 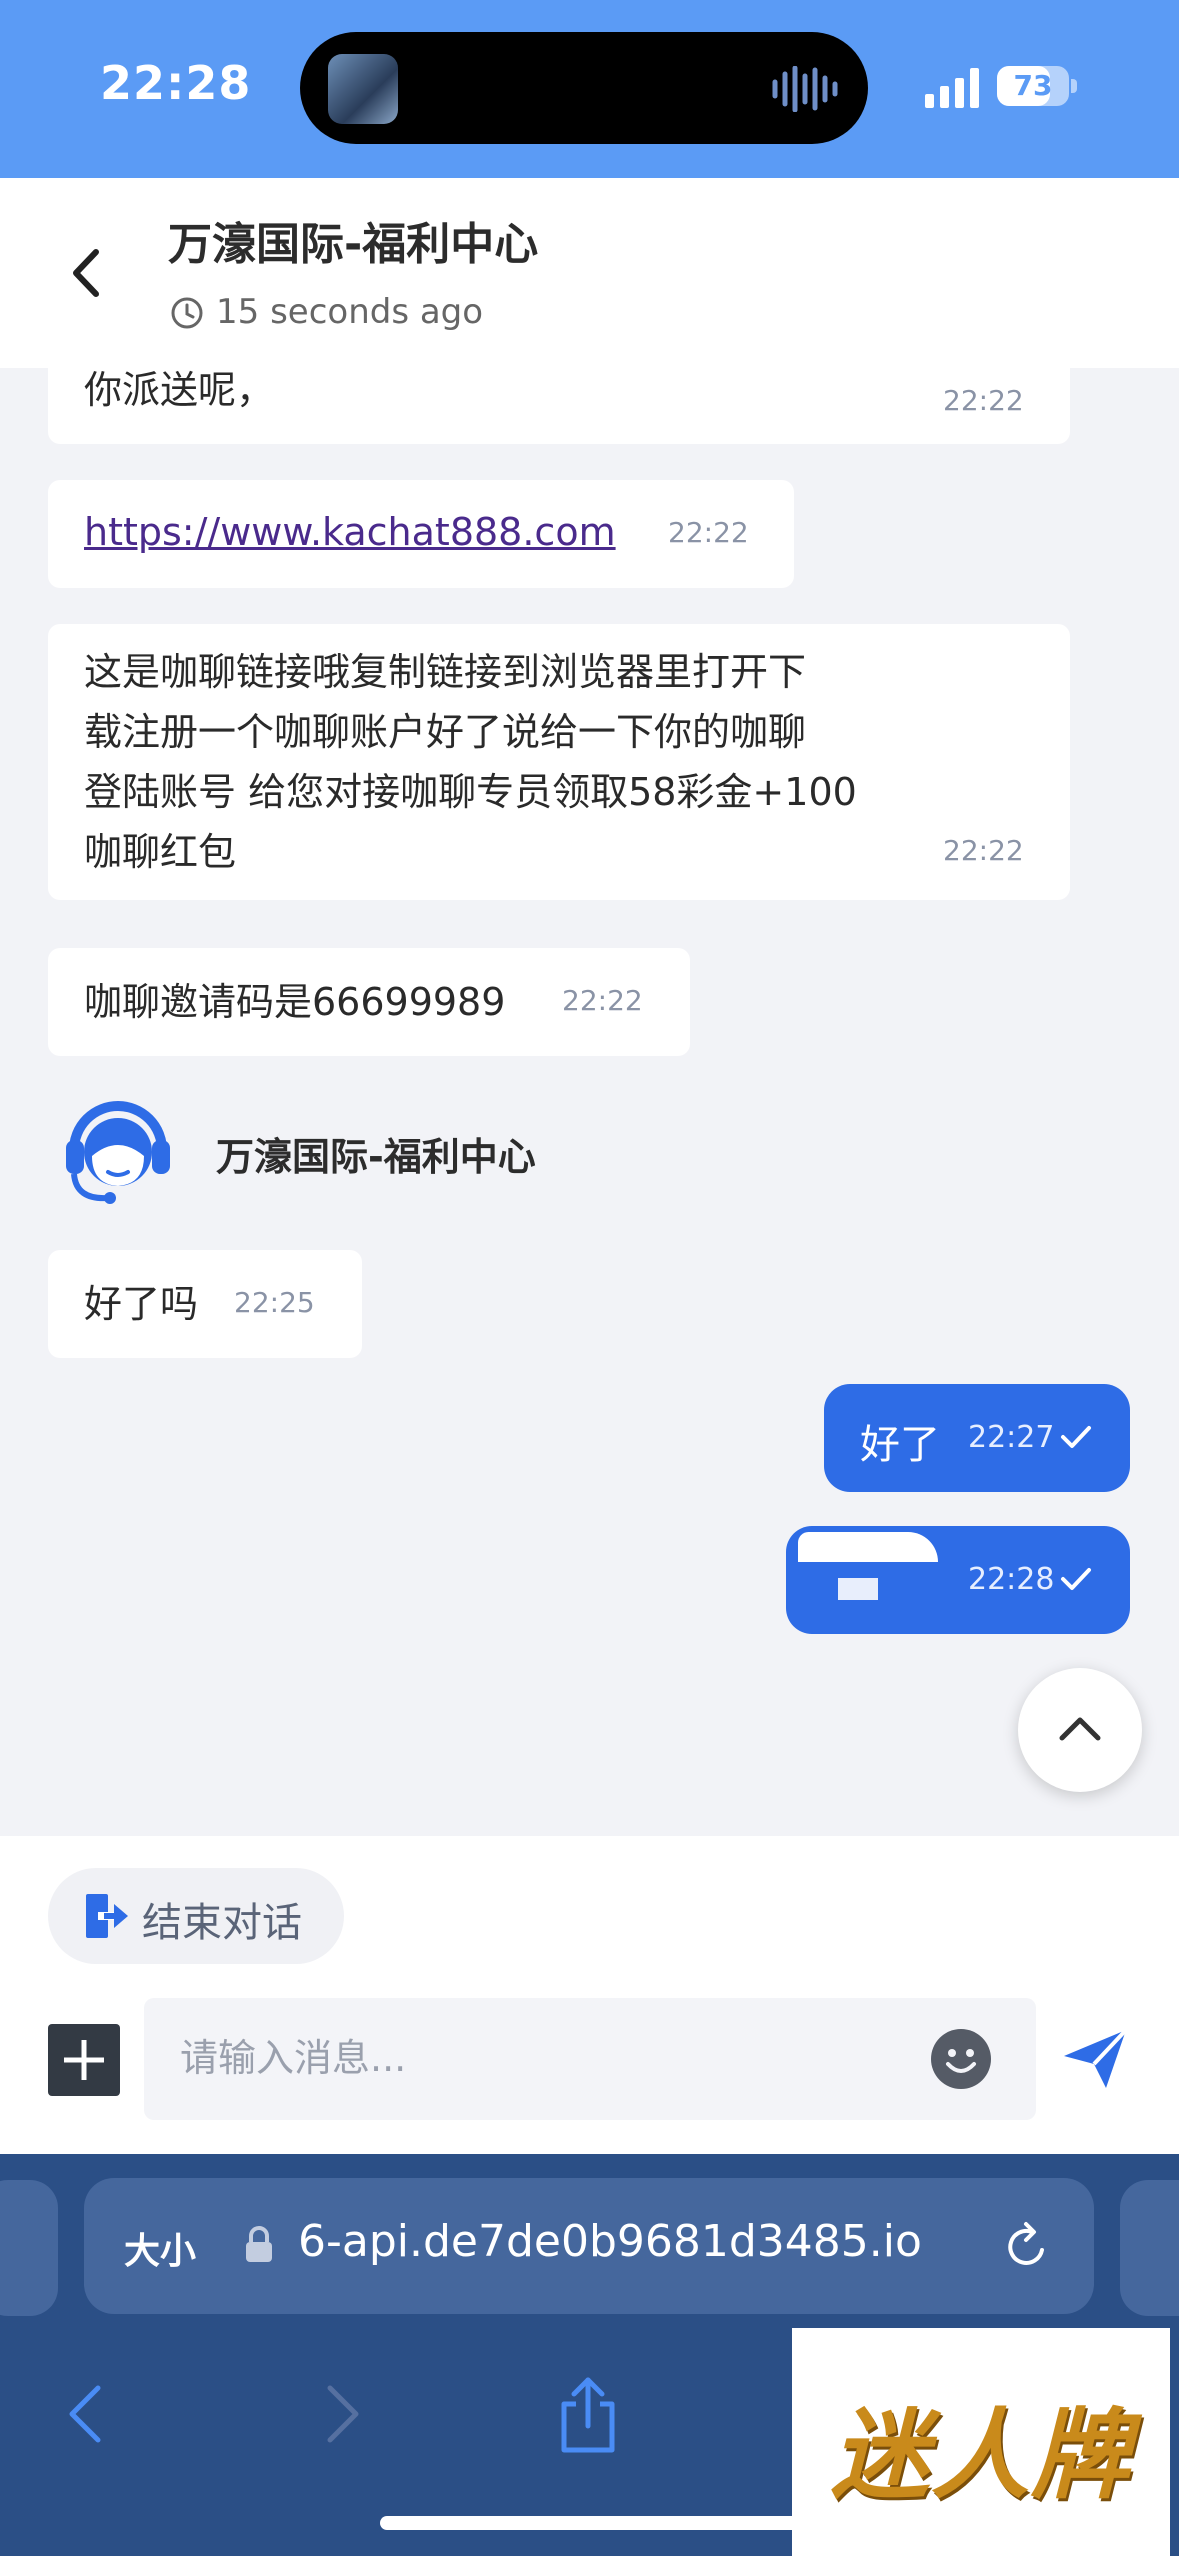 I want to click on reload-icon, so click(x=1027, y=2246).